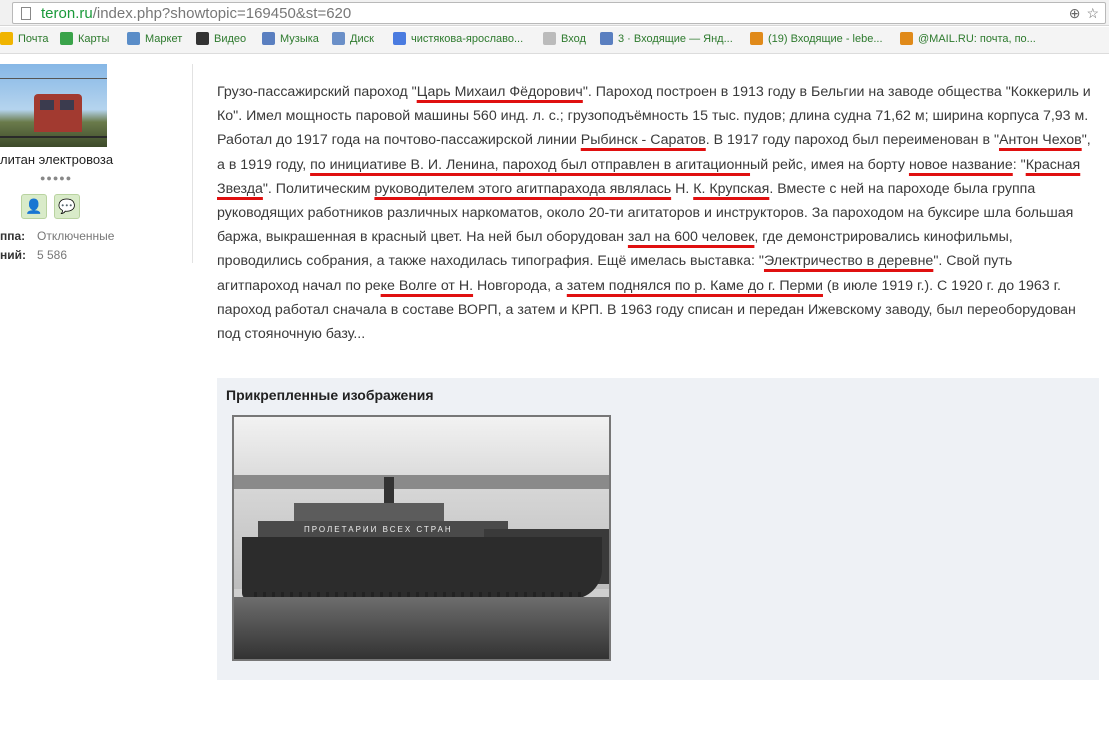 This screenshot has height=730, width=1109. I want to click on bookmark-item: Почта, so click(24, 38).